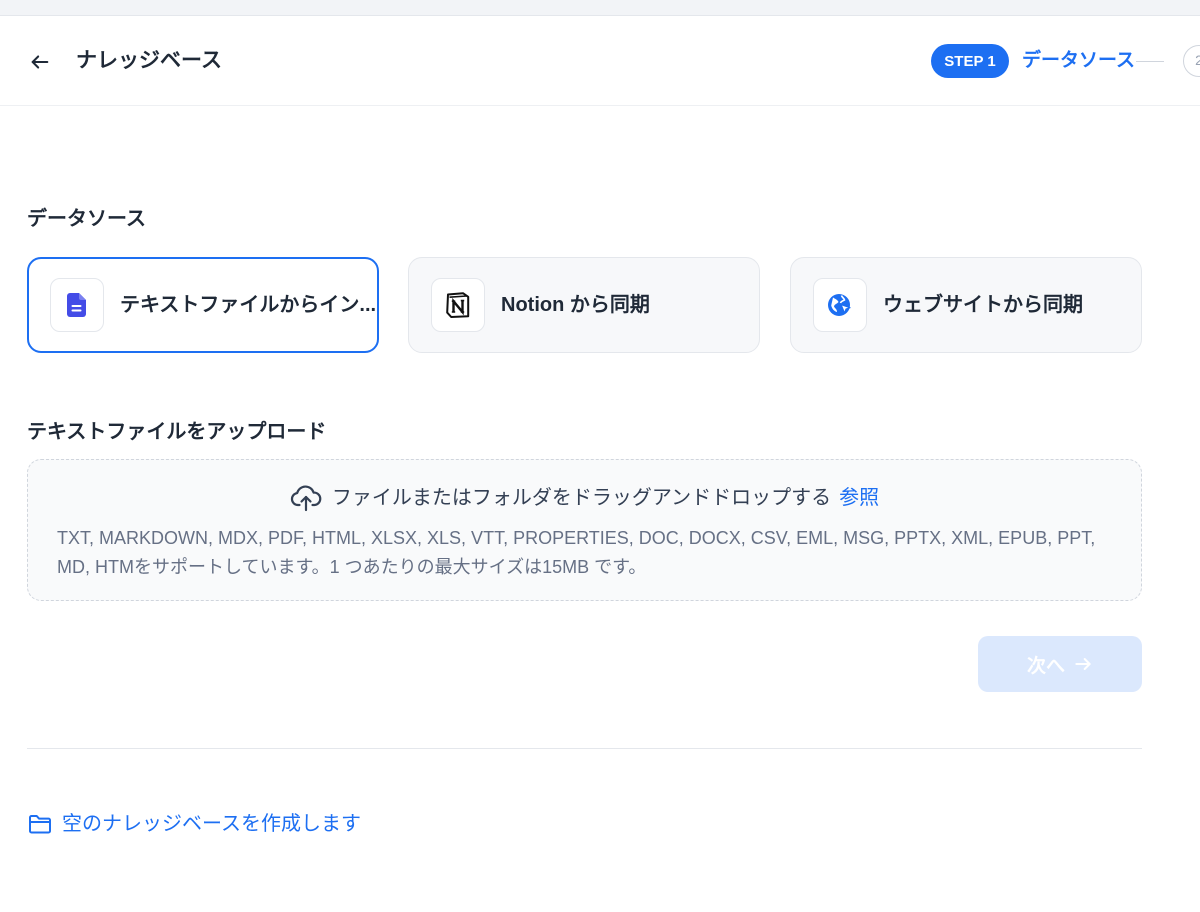  What do you see at coordinates (1191, 61) in the screenshot?
I see `step-2-indicator: 2` at bounding box center [1191, 61].